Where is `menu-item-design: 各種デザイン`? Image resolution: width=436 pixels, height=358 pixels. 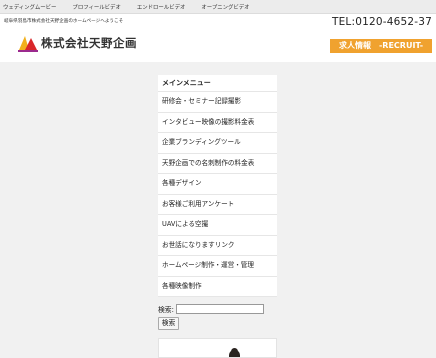
menu-item-design: 各種デザイン is located at coordinates (217, 184).